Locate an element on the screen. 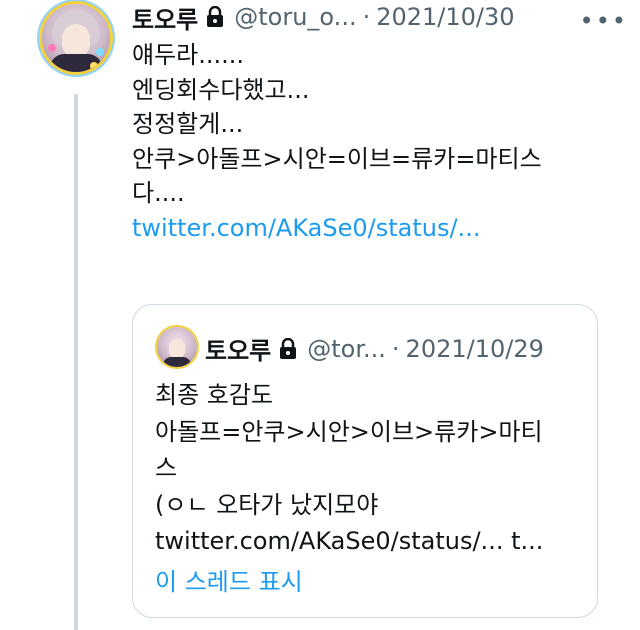  quoted-text-line: 아돌프=안쿠>시안>이브>류카>마티 is located at coordinates (349, 431).